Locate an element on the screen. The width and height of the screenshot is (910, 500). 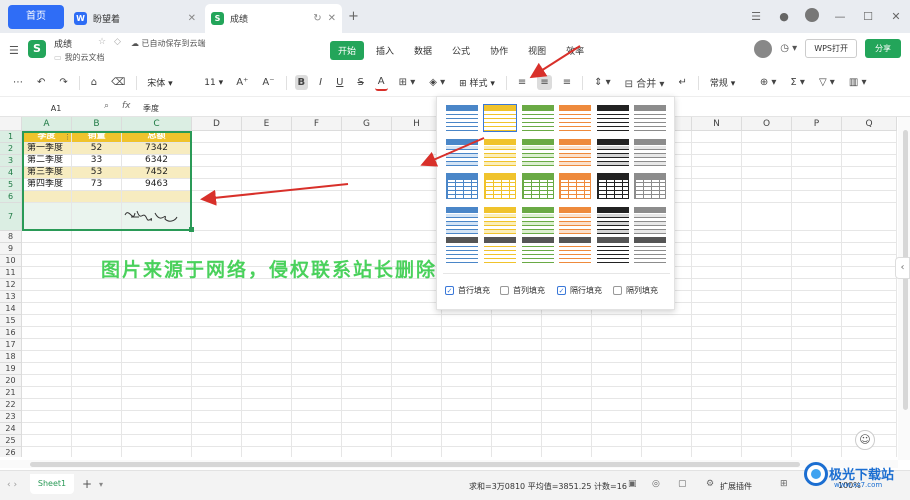
row-header-19: 19 is located at coordinates (11, 369).